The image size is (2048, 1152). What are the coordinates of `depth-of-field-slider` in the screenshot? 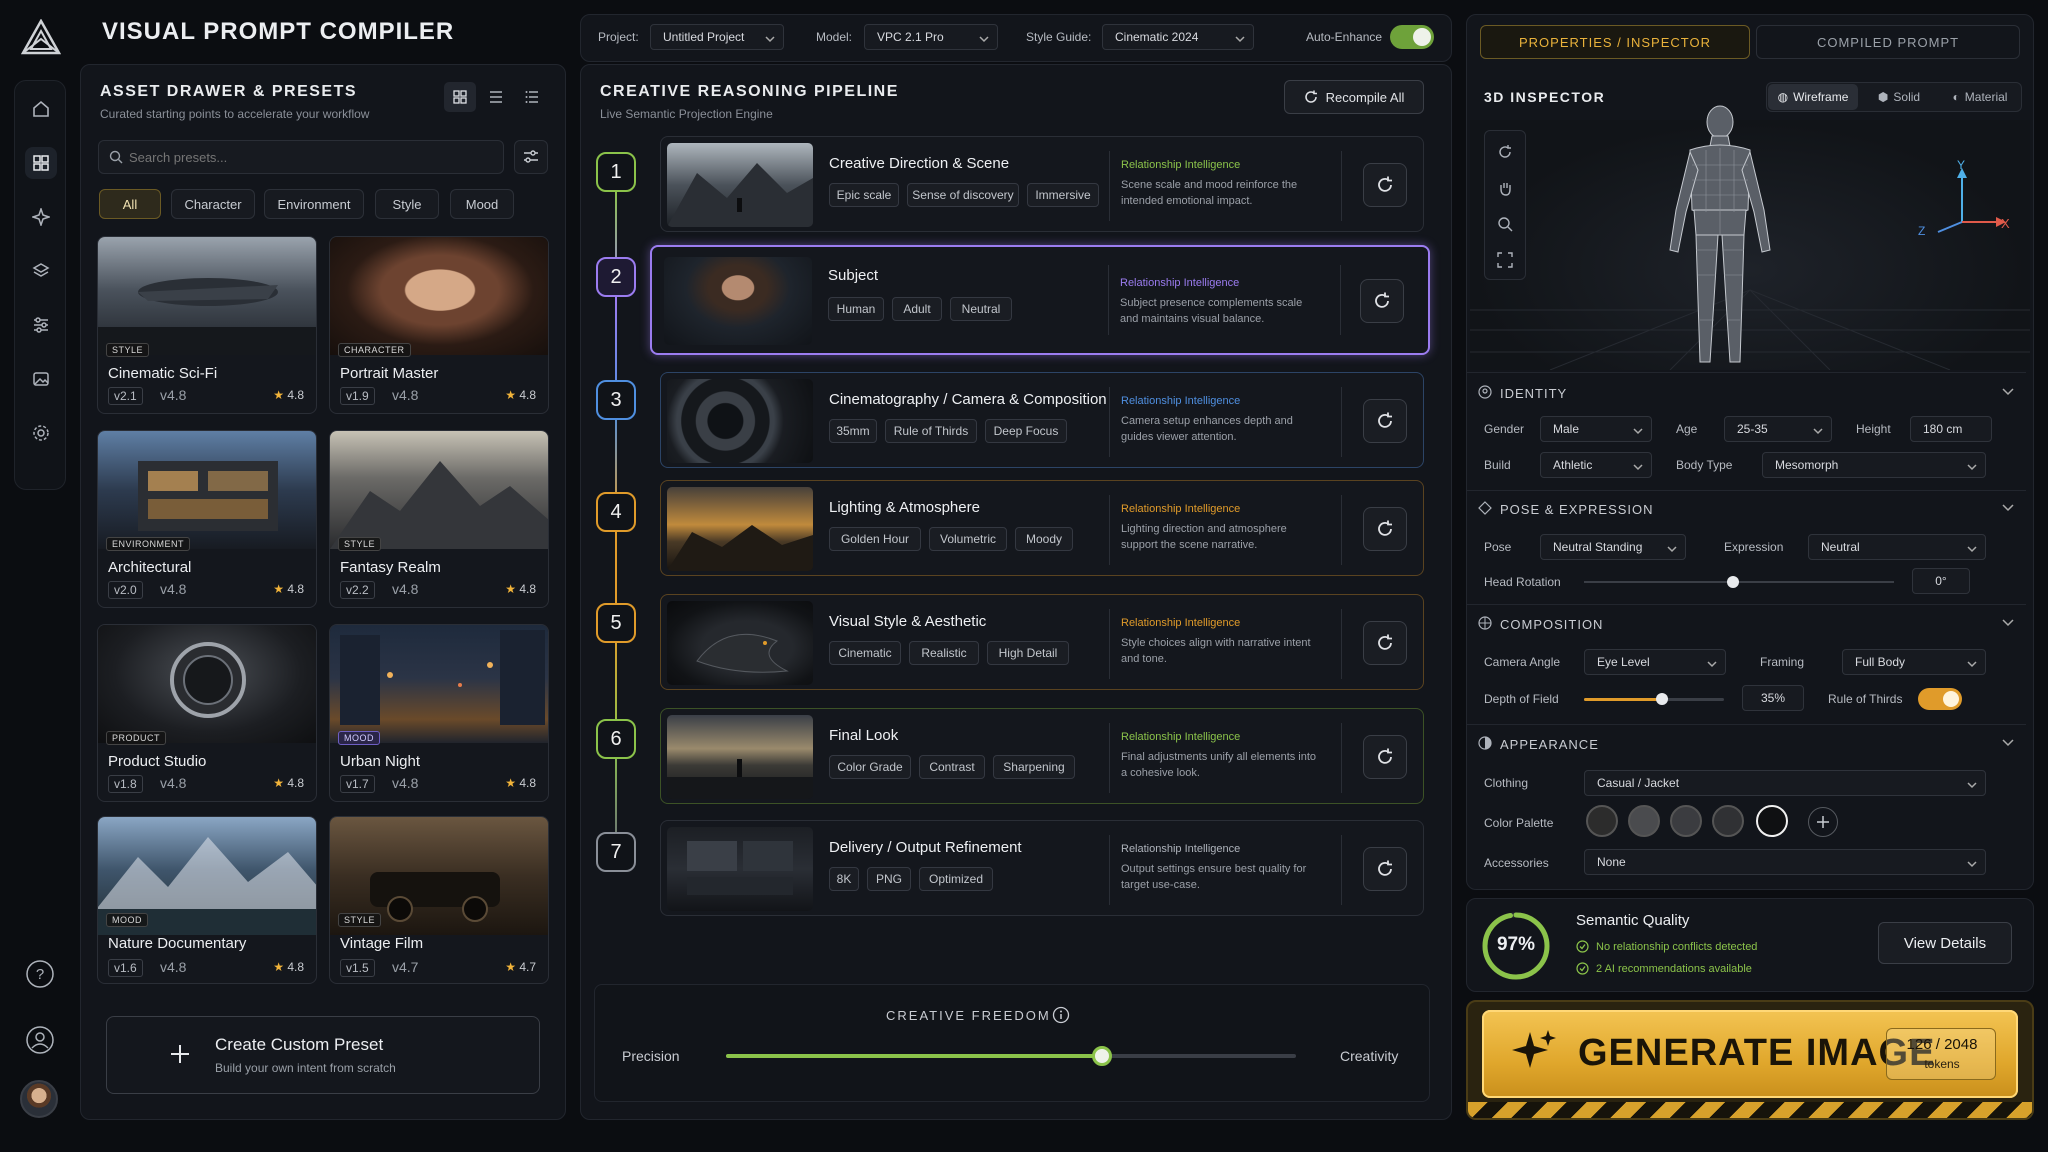 It's located at (1654, 699).